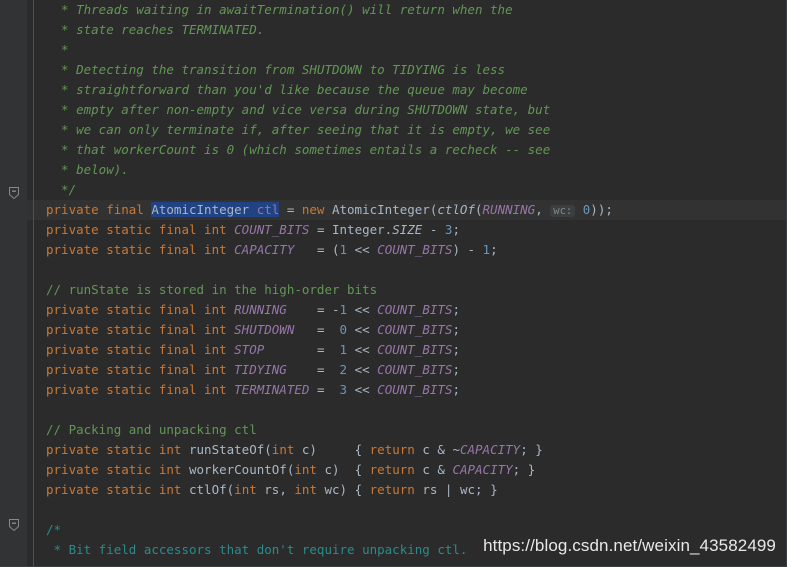 The width and height of the screenshot is (787, 567). Describe the element at coordinates (316, 209) in the screenshot. I see `code-token: new` at that location.